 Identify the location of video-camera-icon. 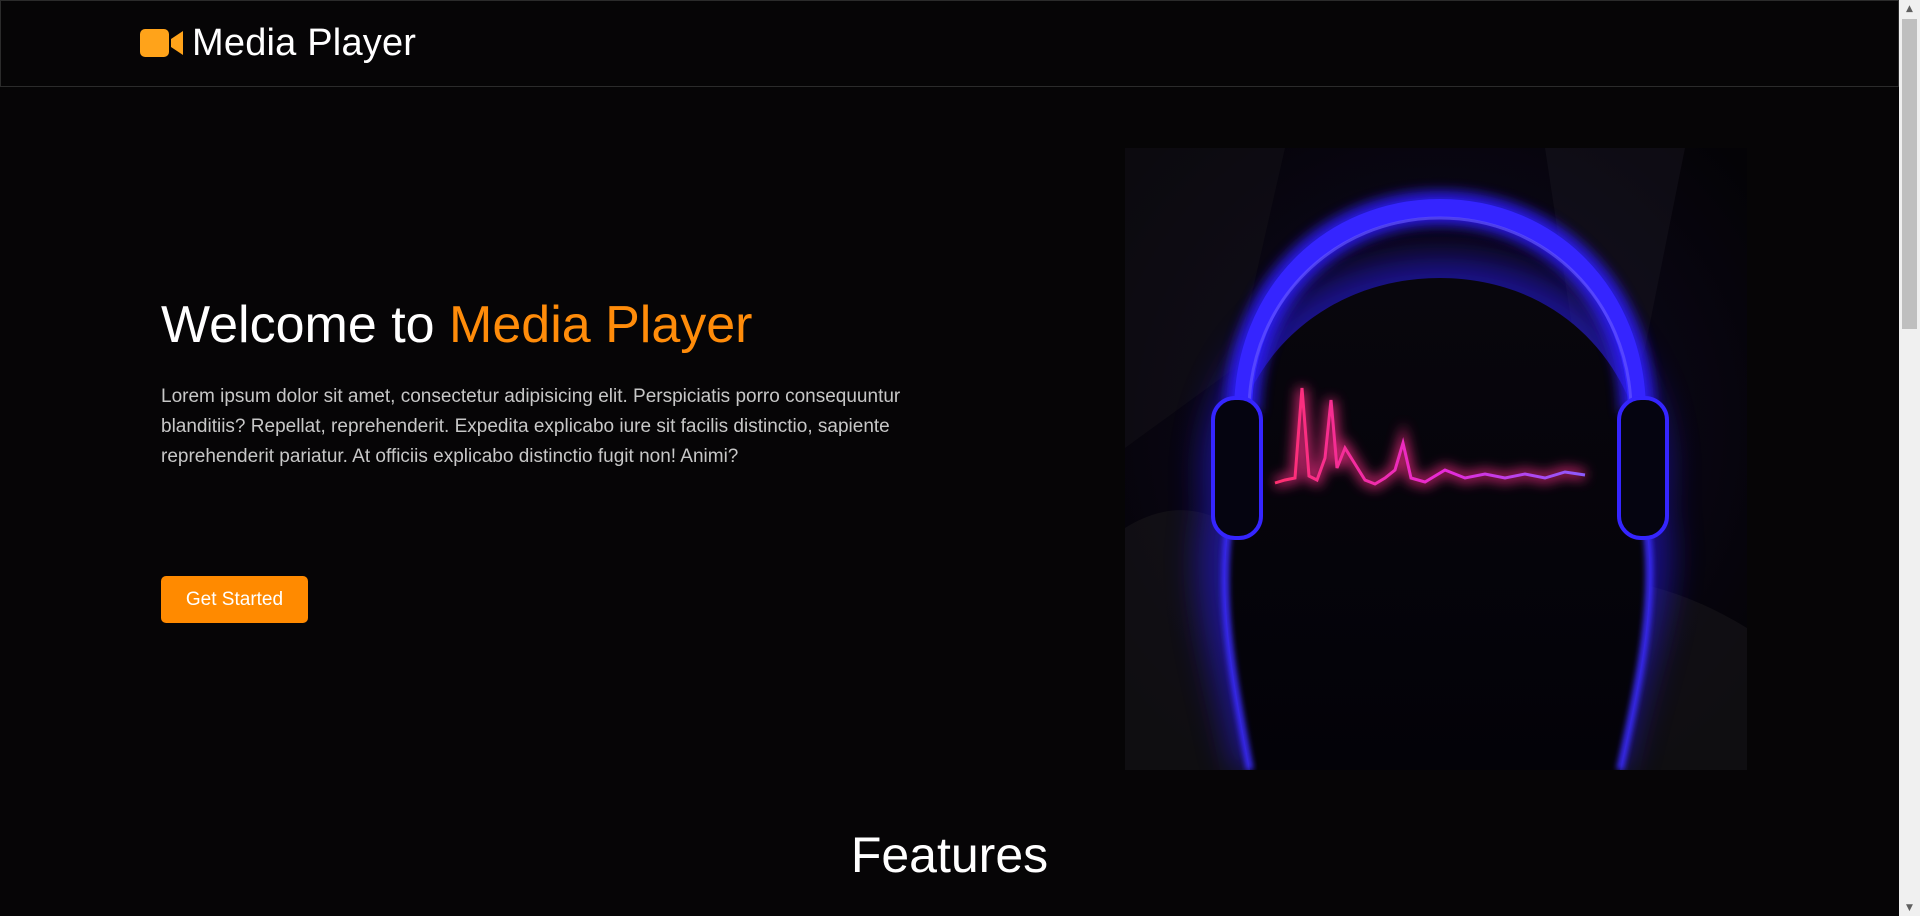
(161, 43).